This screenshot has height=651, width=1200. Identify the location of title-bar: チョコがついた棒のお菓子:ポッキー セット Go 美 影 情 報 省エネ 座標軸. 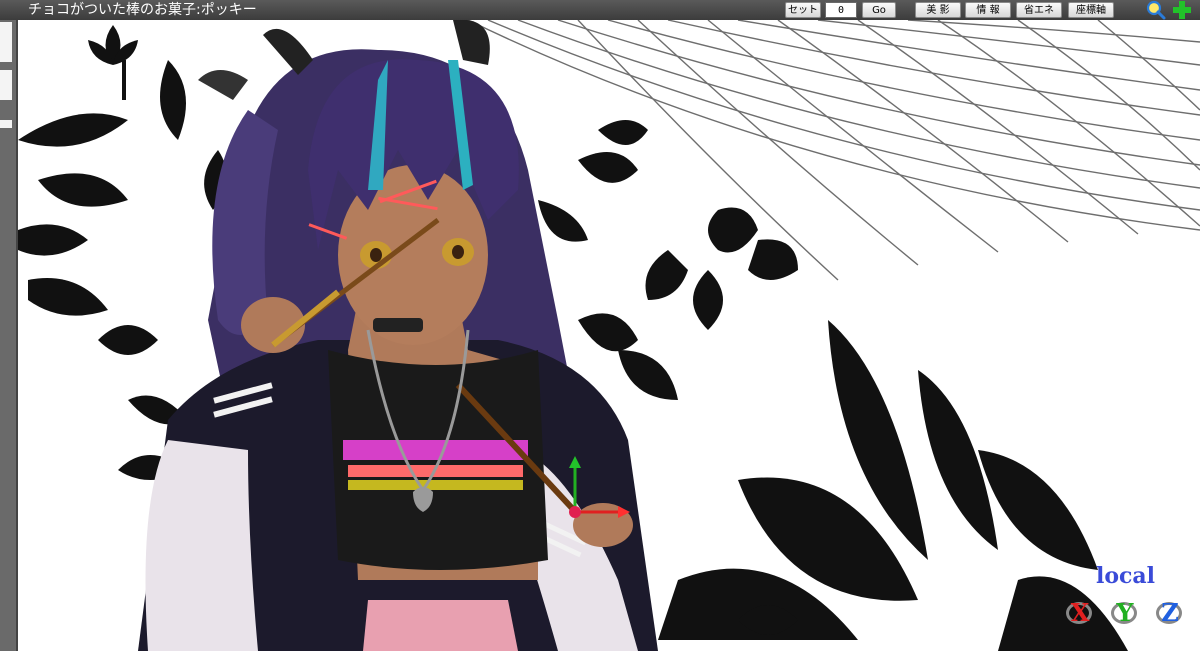
(600, 10).